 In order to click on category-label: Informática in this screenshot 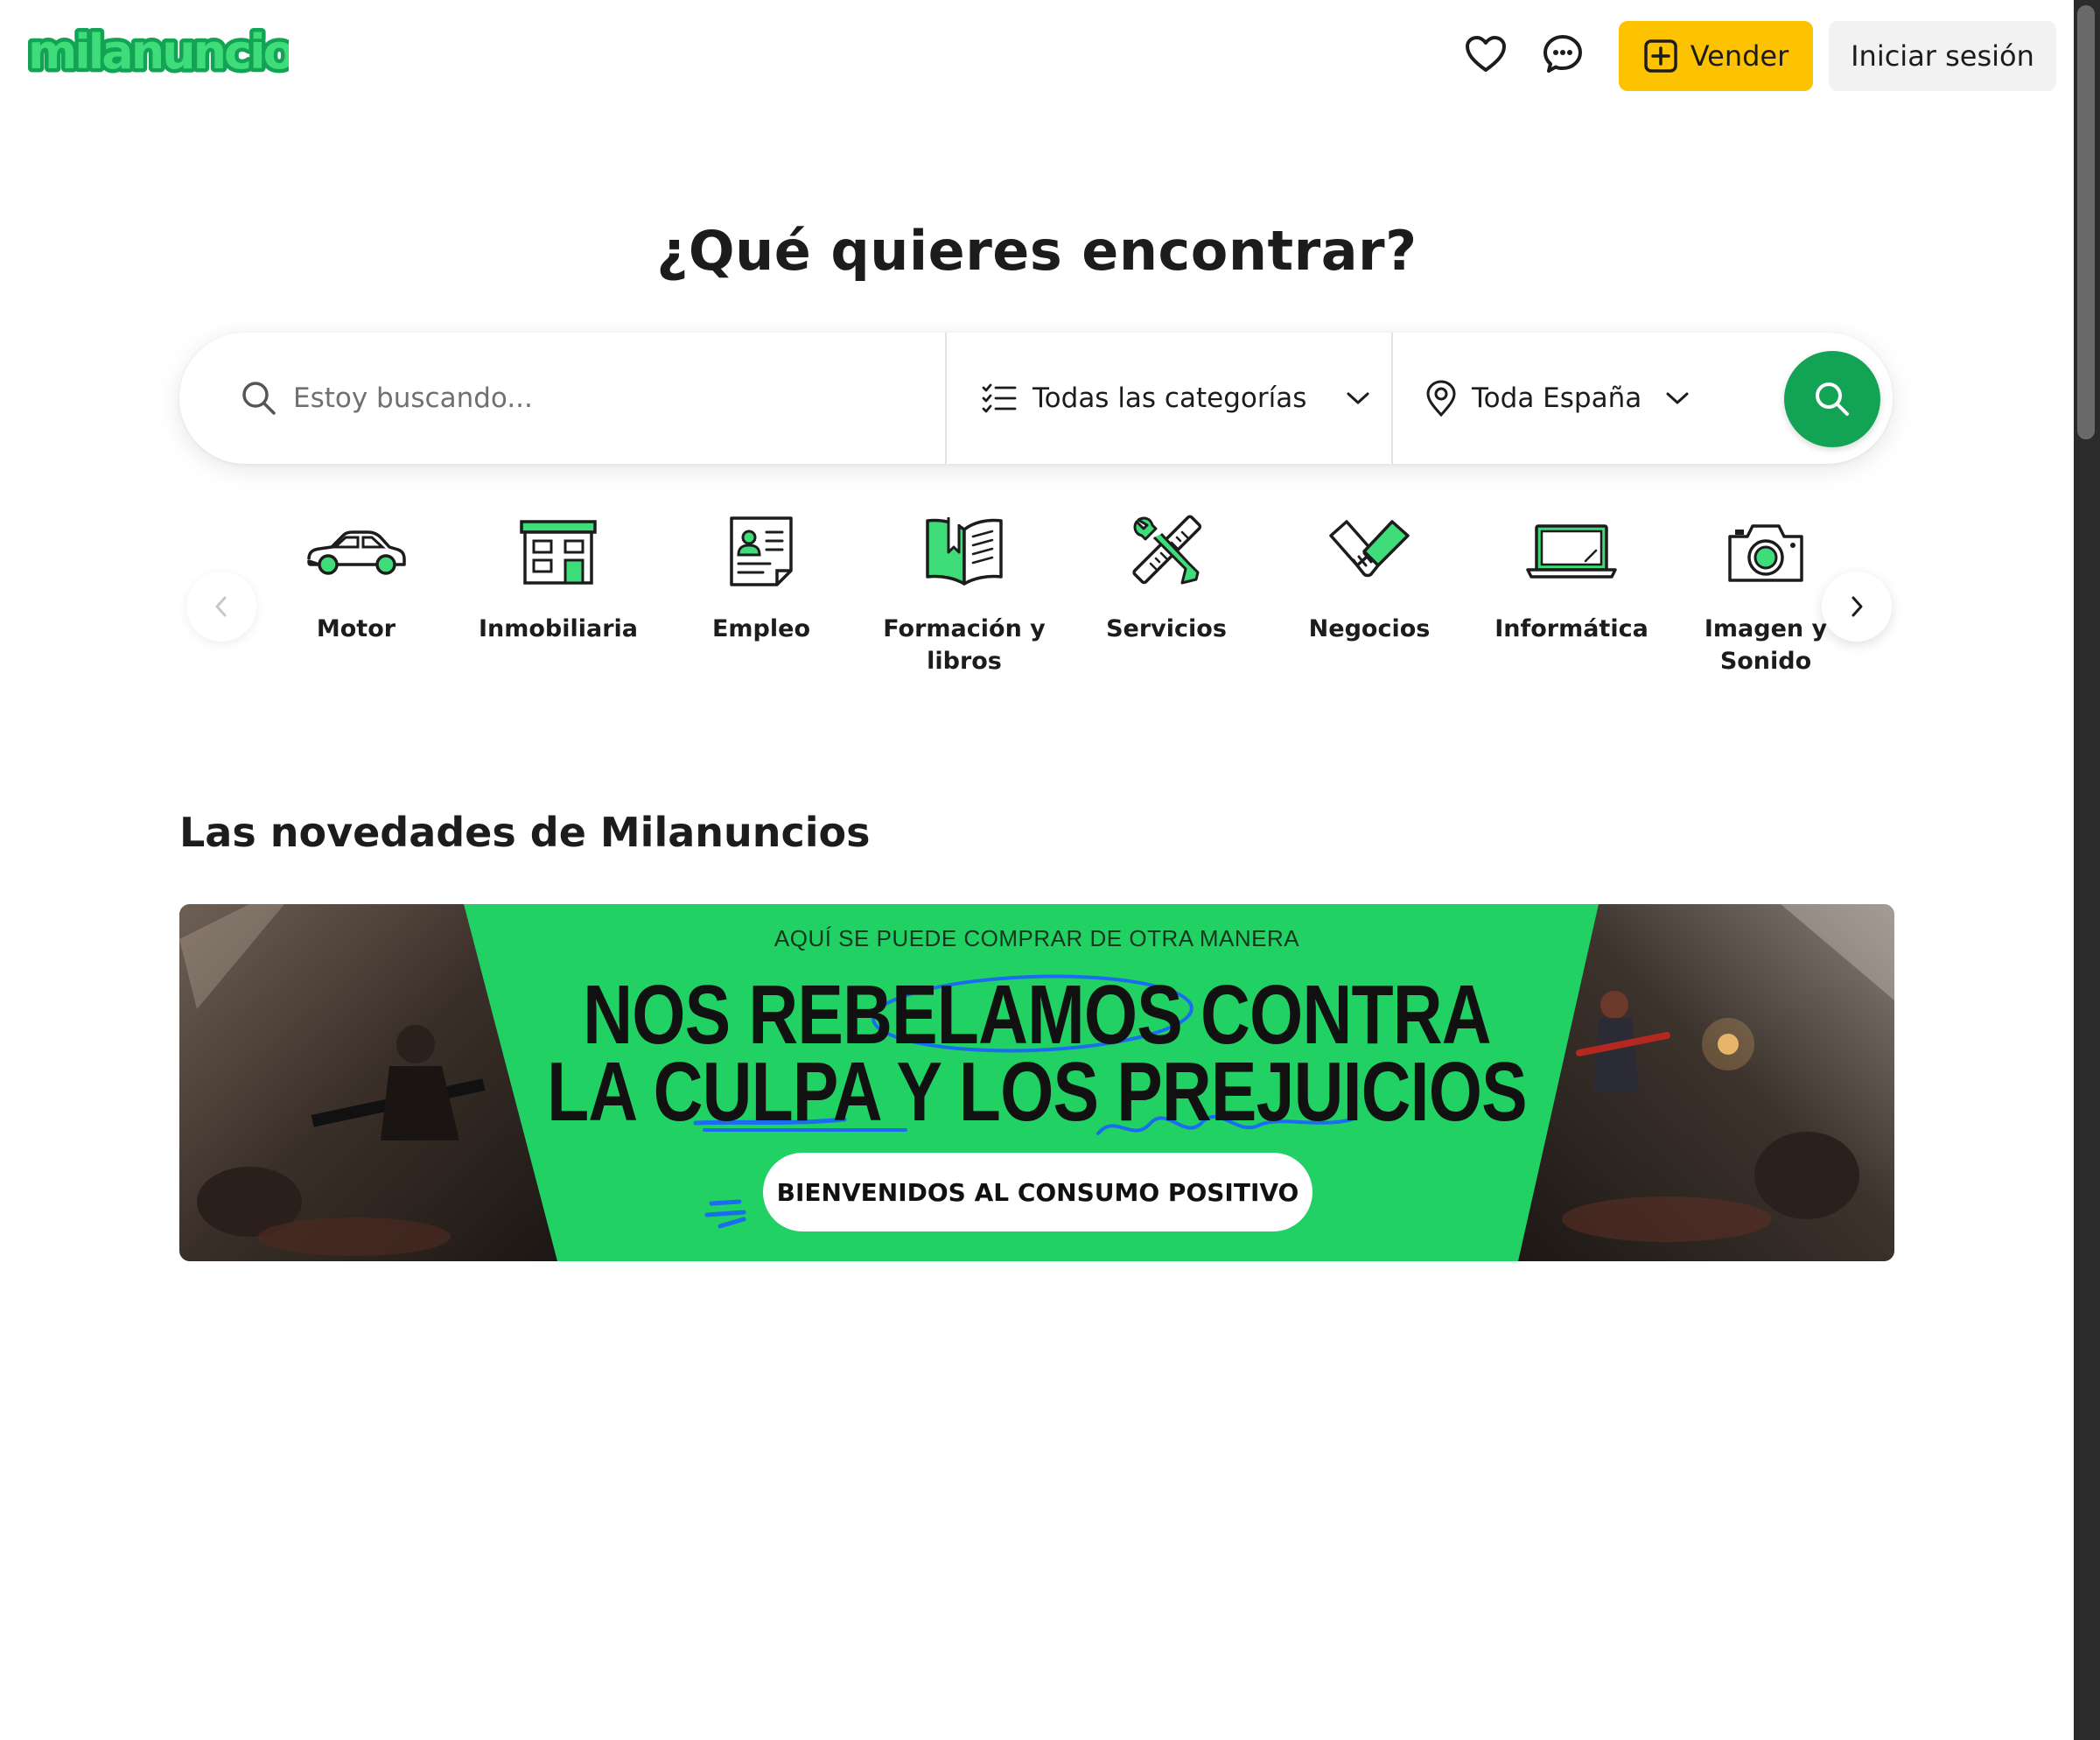, I will do `click(1571, 628)`.